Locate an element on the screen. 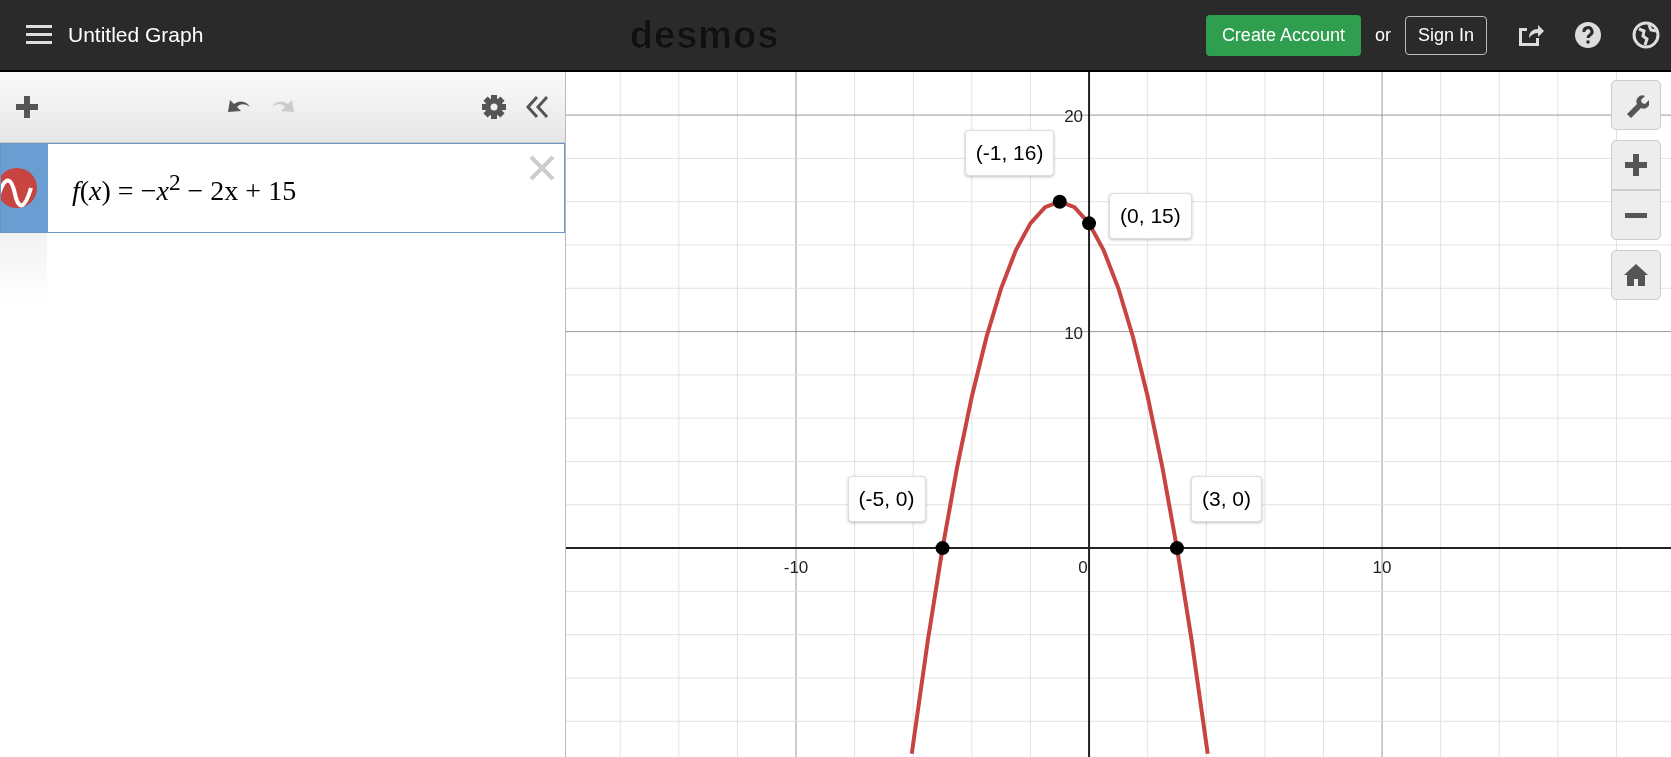 This screenshot has width=1671, height=757. point-label: (-5, 0) is located at coordinates (886, 499).